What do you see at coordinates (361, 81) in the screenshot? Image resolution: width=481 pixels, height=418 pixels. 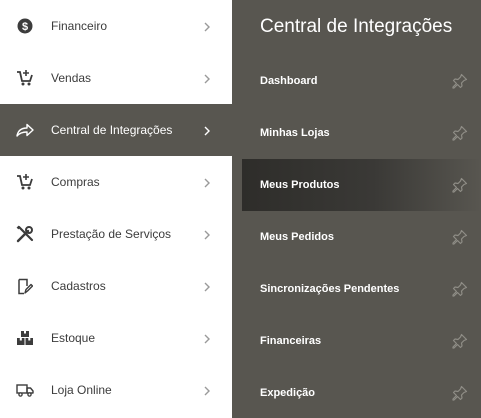 I see `submenu-item-dashboard: Dashboard` at bounding box center [361, 81].